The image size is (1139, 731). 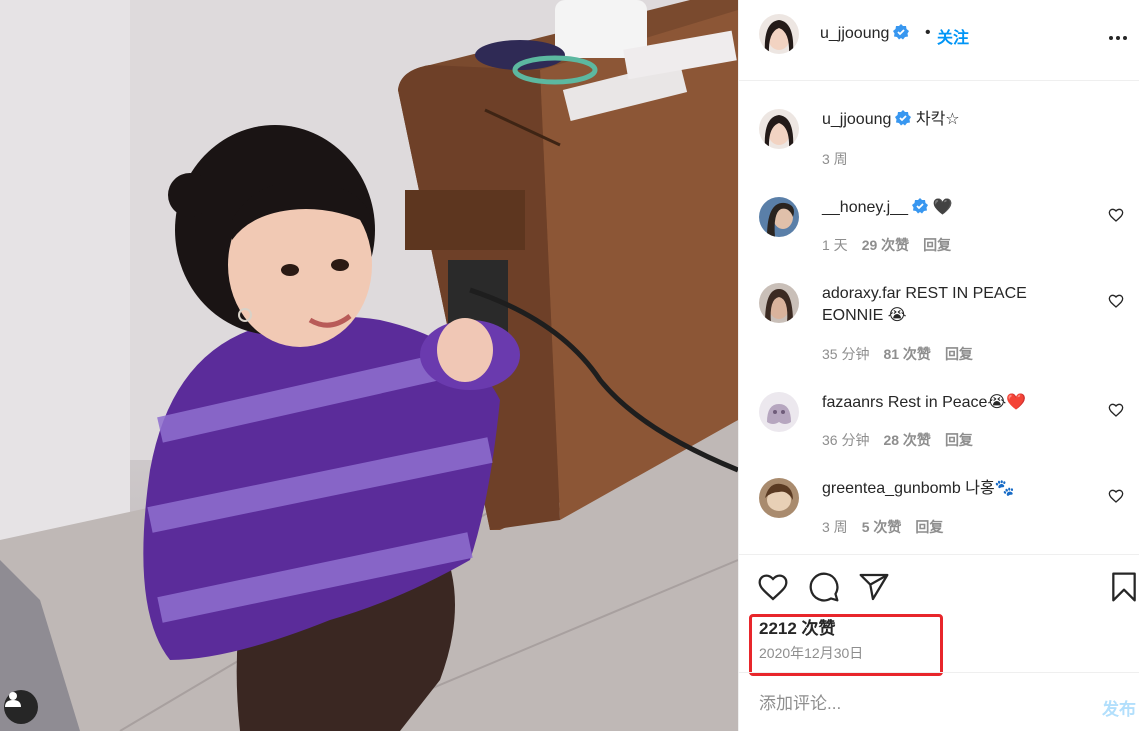 I want to click on comment-body: Rest in Peace😭❤️, so click(x=957, y=402).